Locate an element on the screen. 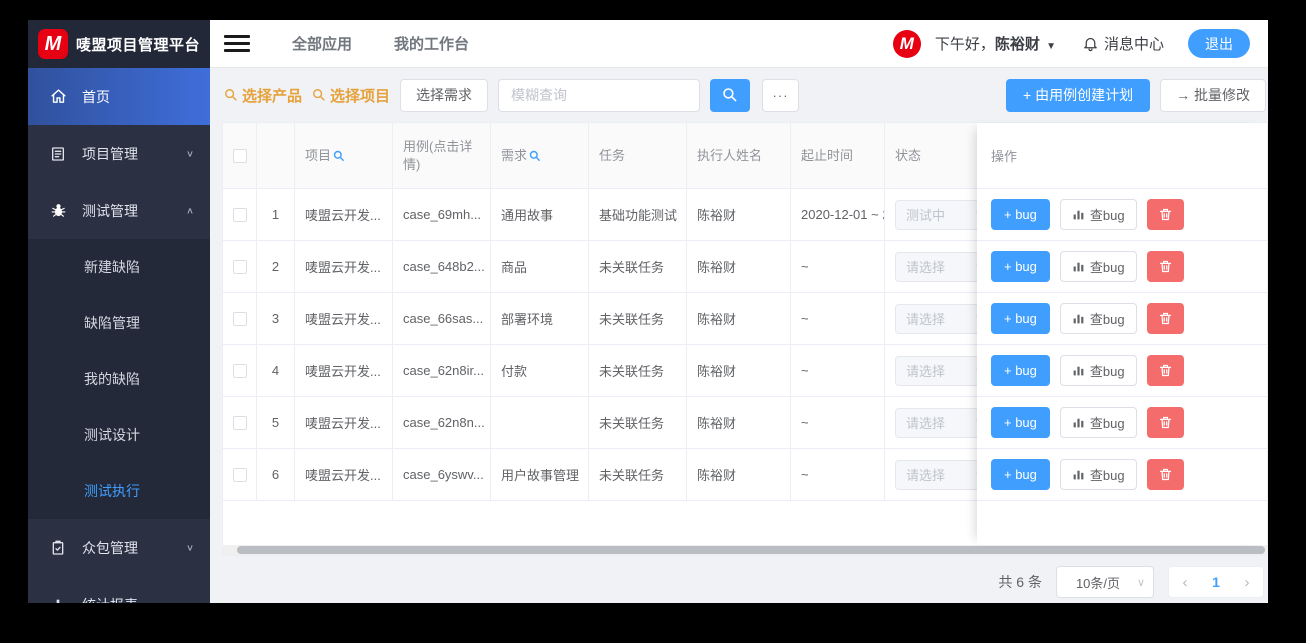  next-page-button: › is located at coordinates (1247, 582).